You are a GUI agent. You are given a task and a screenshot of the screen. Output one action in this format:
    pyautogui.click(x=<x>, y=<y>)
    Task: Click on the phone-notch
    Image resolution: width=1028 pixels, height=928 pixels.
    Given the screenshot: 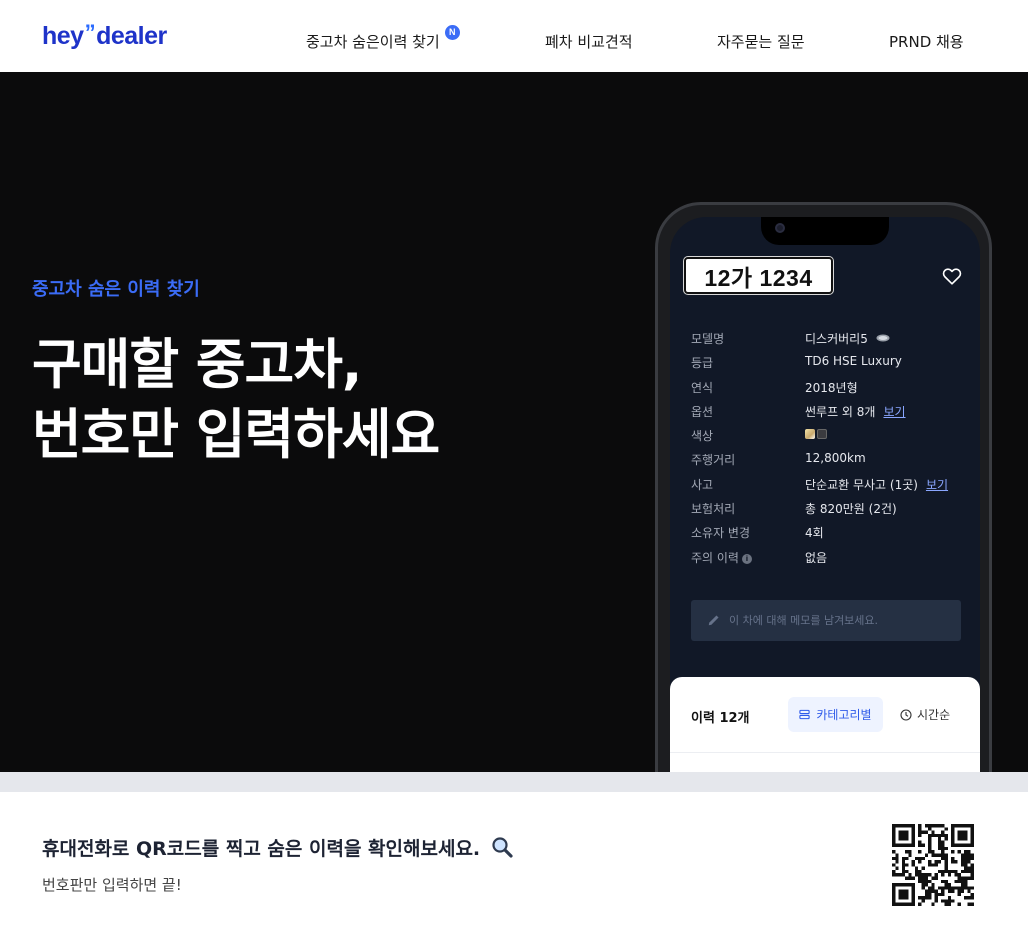 What is the action you would take?
    pyautogui.click(x=825, y=231)
    